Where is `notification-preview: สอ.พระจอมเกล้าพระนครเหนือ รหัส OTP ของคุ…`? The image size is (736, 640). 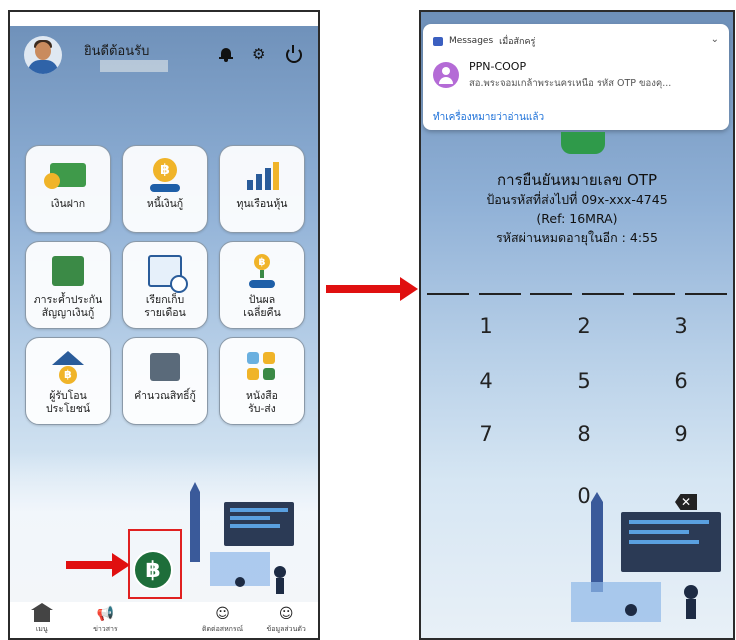
notification-preview: สอ.พระจอมเกล้าพระนครเหนือ รหัส OTP ของคุ… is located at coordinates (570, 83).